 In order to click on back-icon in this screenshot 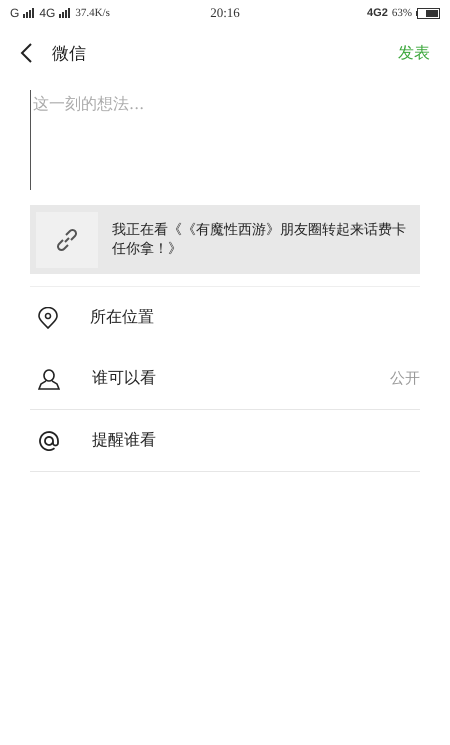, I will do `click(26, 53)`.